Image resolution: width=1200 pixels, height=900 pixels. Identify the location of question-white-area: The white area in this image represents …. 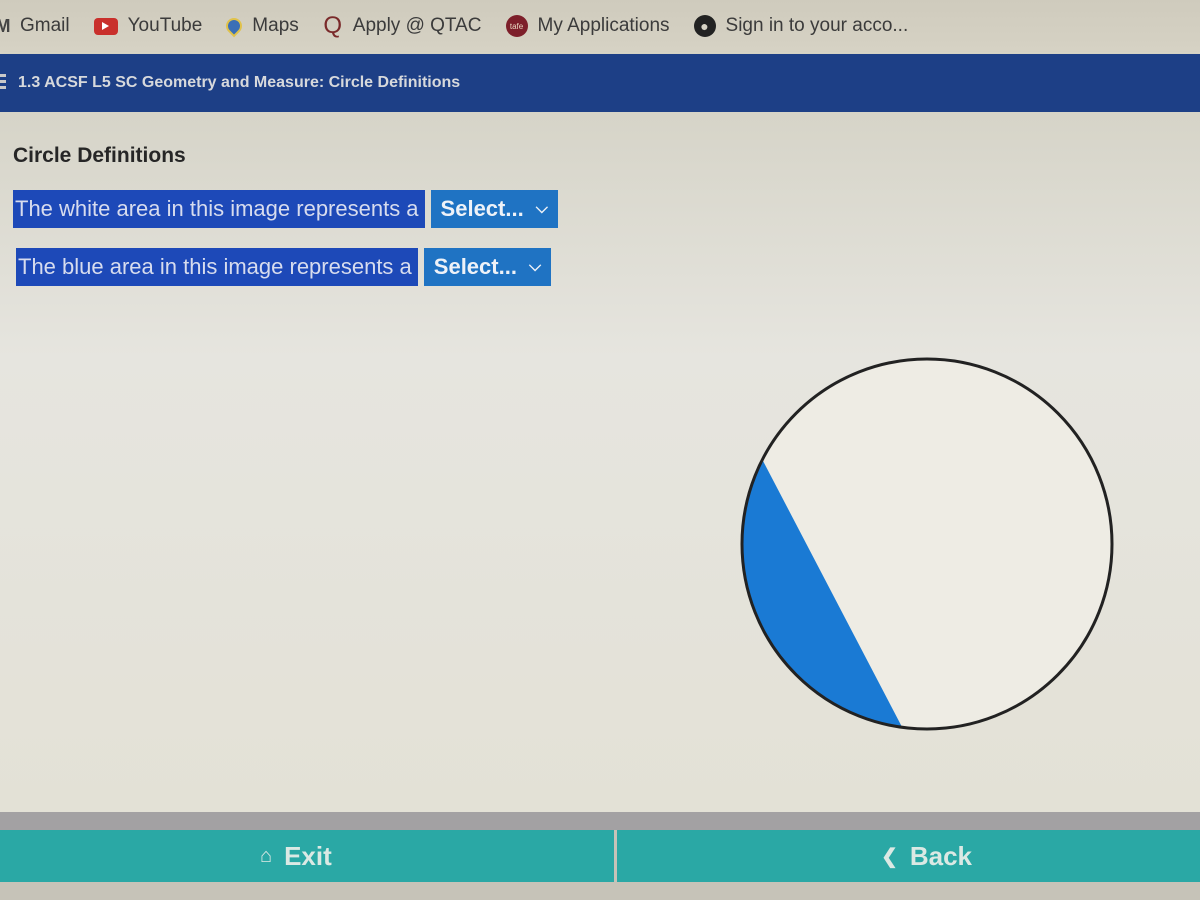
(285, 209).